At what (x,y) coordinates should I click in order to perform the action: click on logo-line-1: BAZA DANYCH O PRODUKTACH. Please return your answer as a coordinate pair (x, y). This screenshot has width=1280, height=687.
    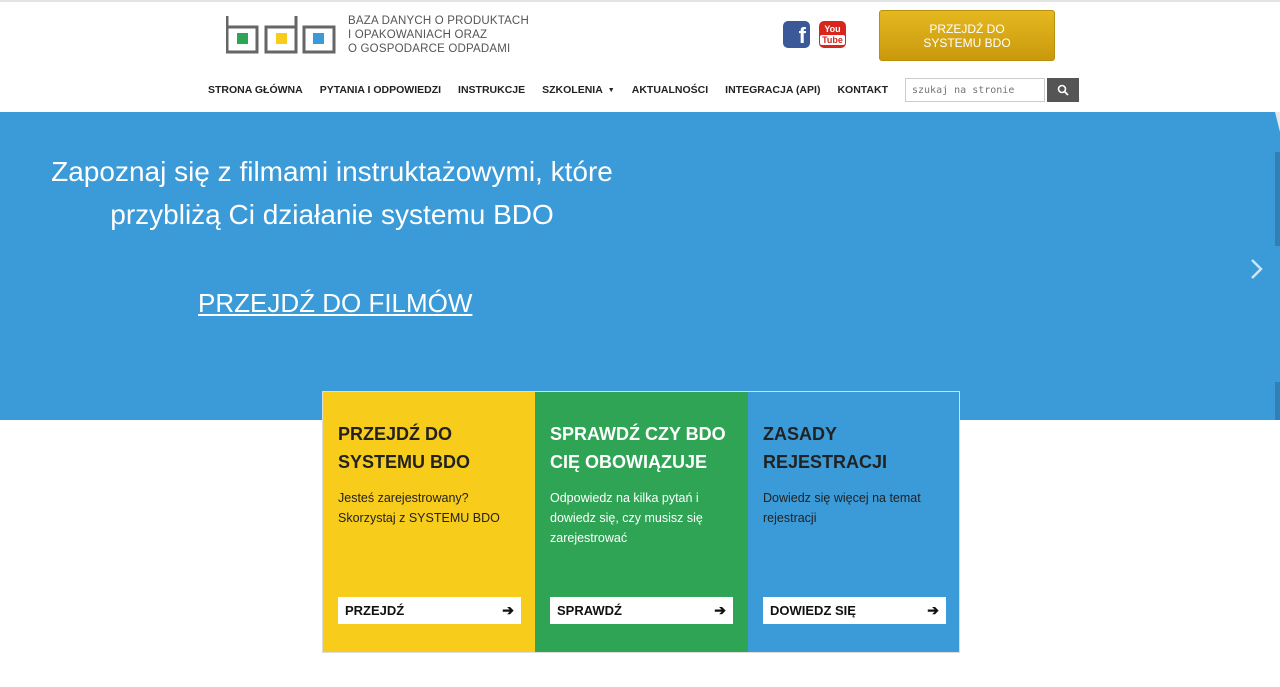
    Looking at the image, I should click on (438, 21).